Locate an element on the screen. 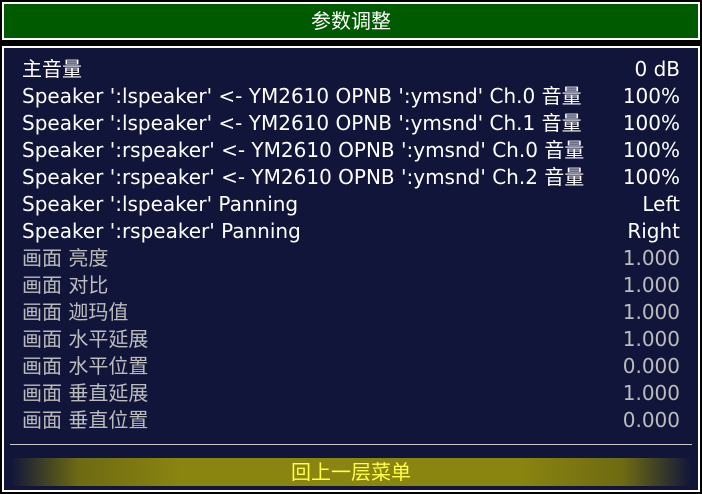 This screenshot has height=494, width=702. menu-item-label: 画面 垂直位置 is located at coordinates (85, 420).